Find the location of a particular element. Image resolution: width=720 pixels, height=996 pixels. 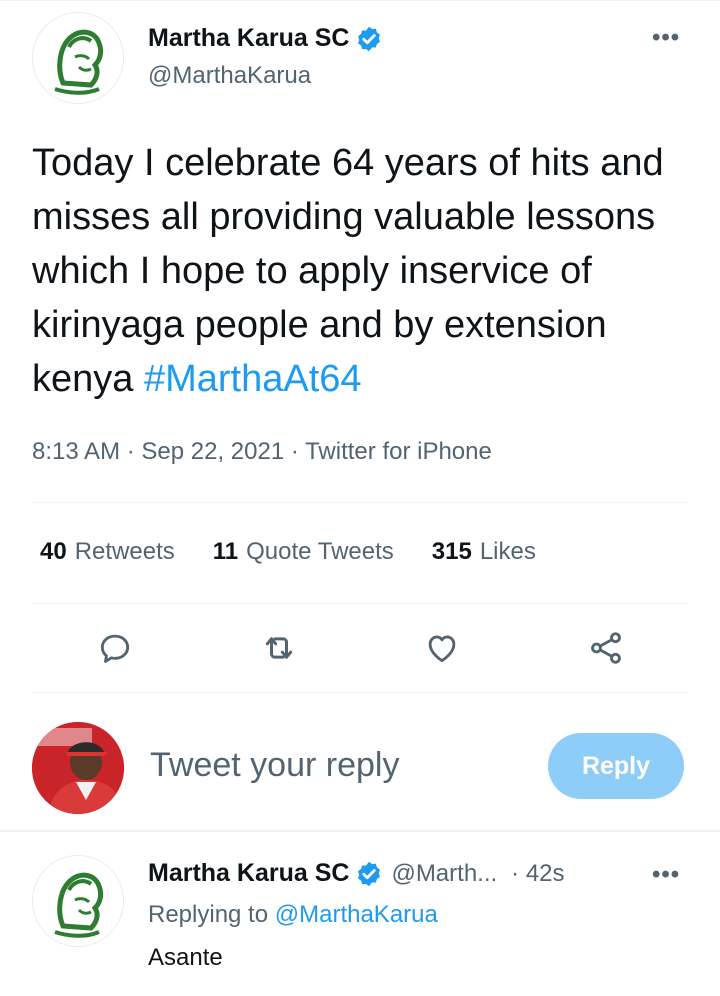

retweet-icon is located at coordinates (279, 648).